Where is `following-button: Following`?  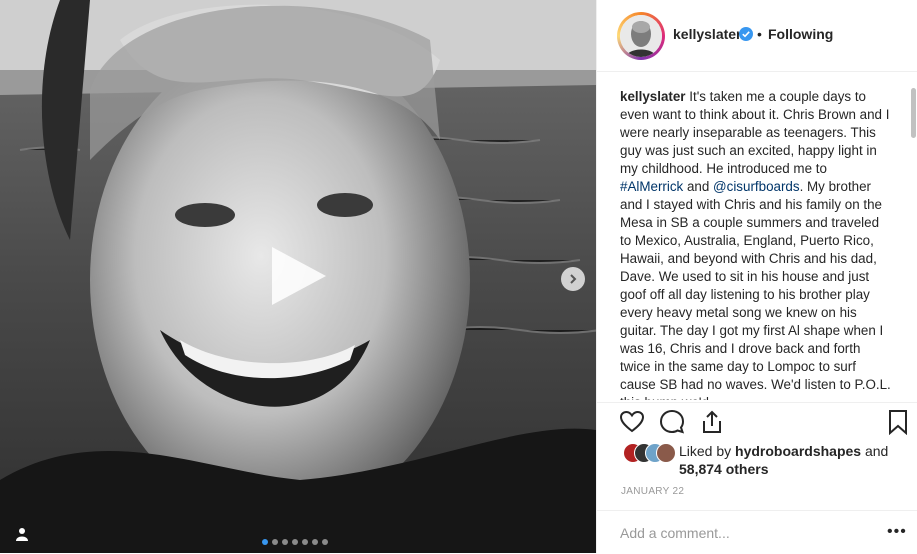 following-button: Following is located at coordinates (800, 34).